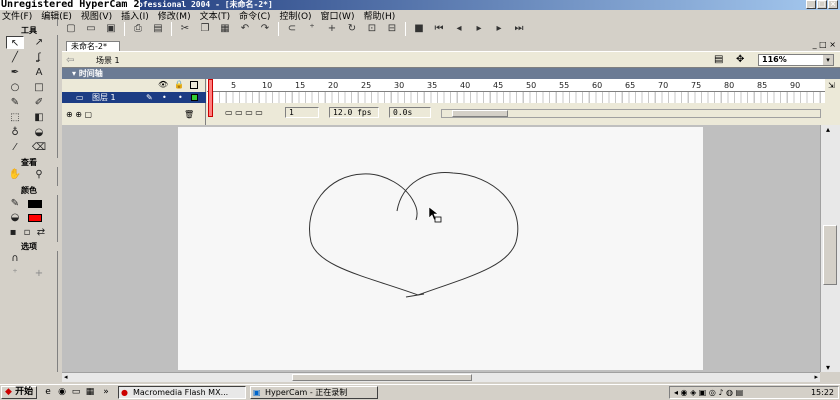 The height and width of the screenshot is (400, 840). What do you see at coordinates (194, 97) in the screenshot?
I see `outline-color-box` at bounding box center [194, 97].